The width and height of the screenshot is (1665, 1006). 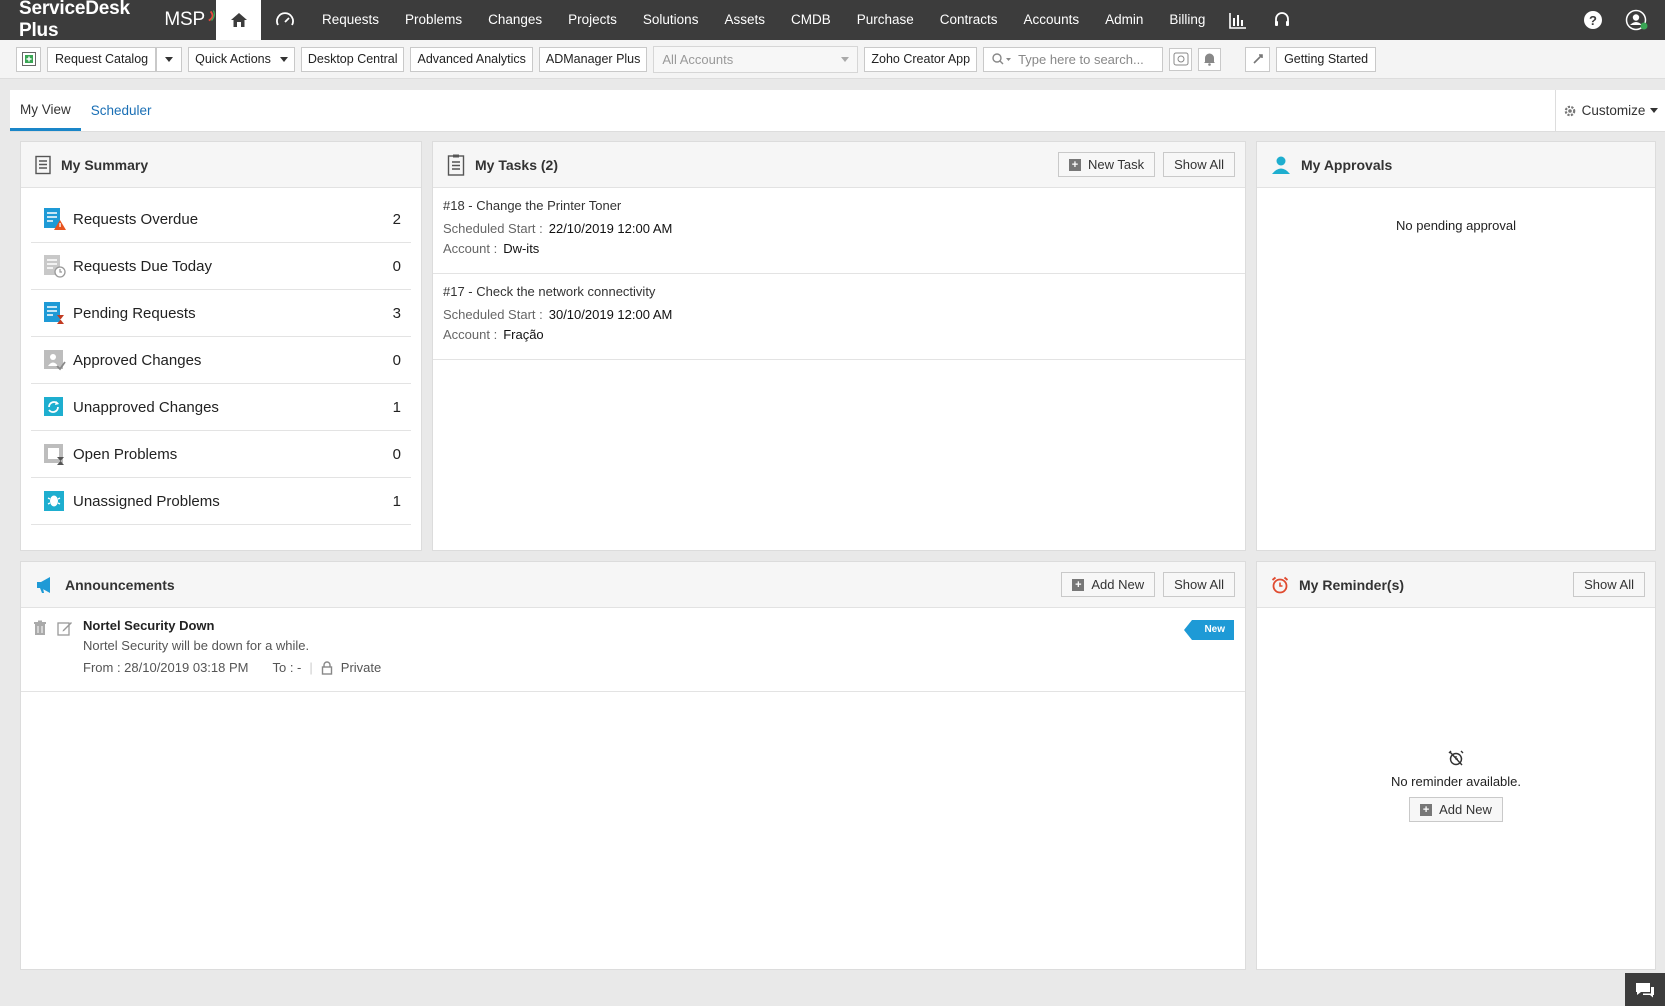 What do you see at coordinates (1593, 20) in the screenshot?
I see `help-icon: ?` at bounding box center [1593, 20].